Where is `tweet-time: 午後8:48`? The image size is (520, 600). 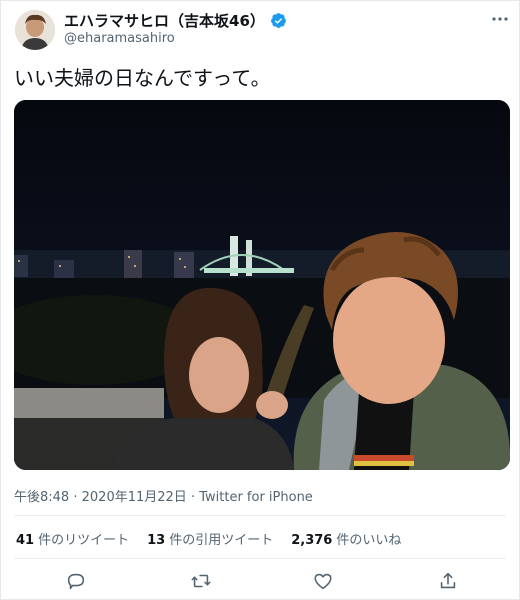 tweet-time: 午後8:48 is located at coordinates (41, 497).